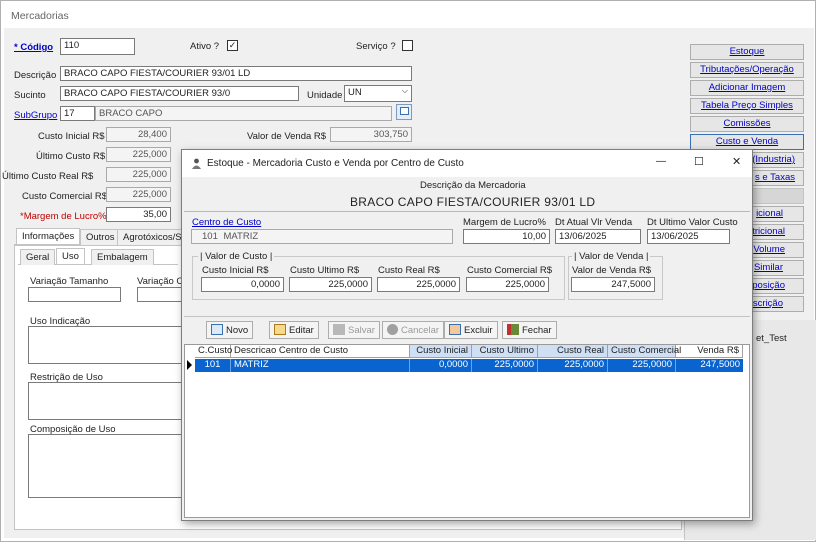 The width and height of the screenshot is (816, 542). I want to click on cell-descricao: MATRIZ, so click(320, 365).